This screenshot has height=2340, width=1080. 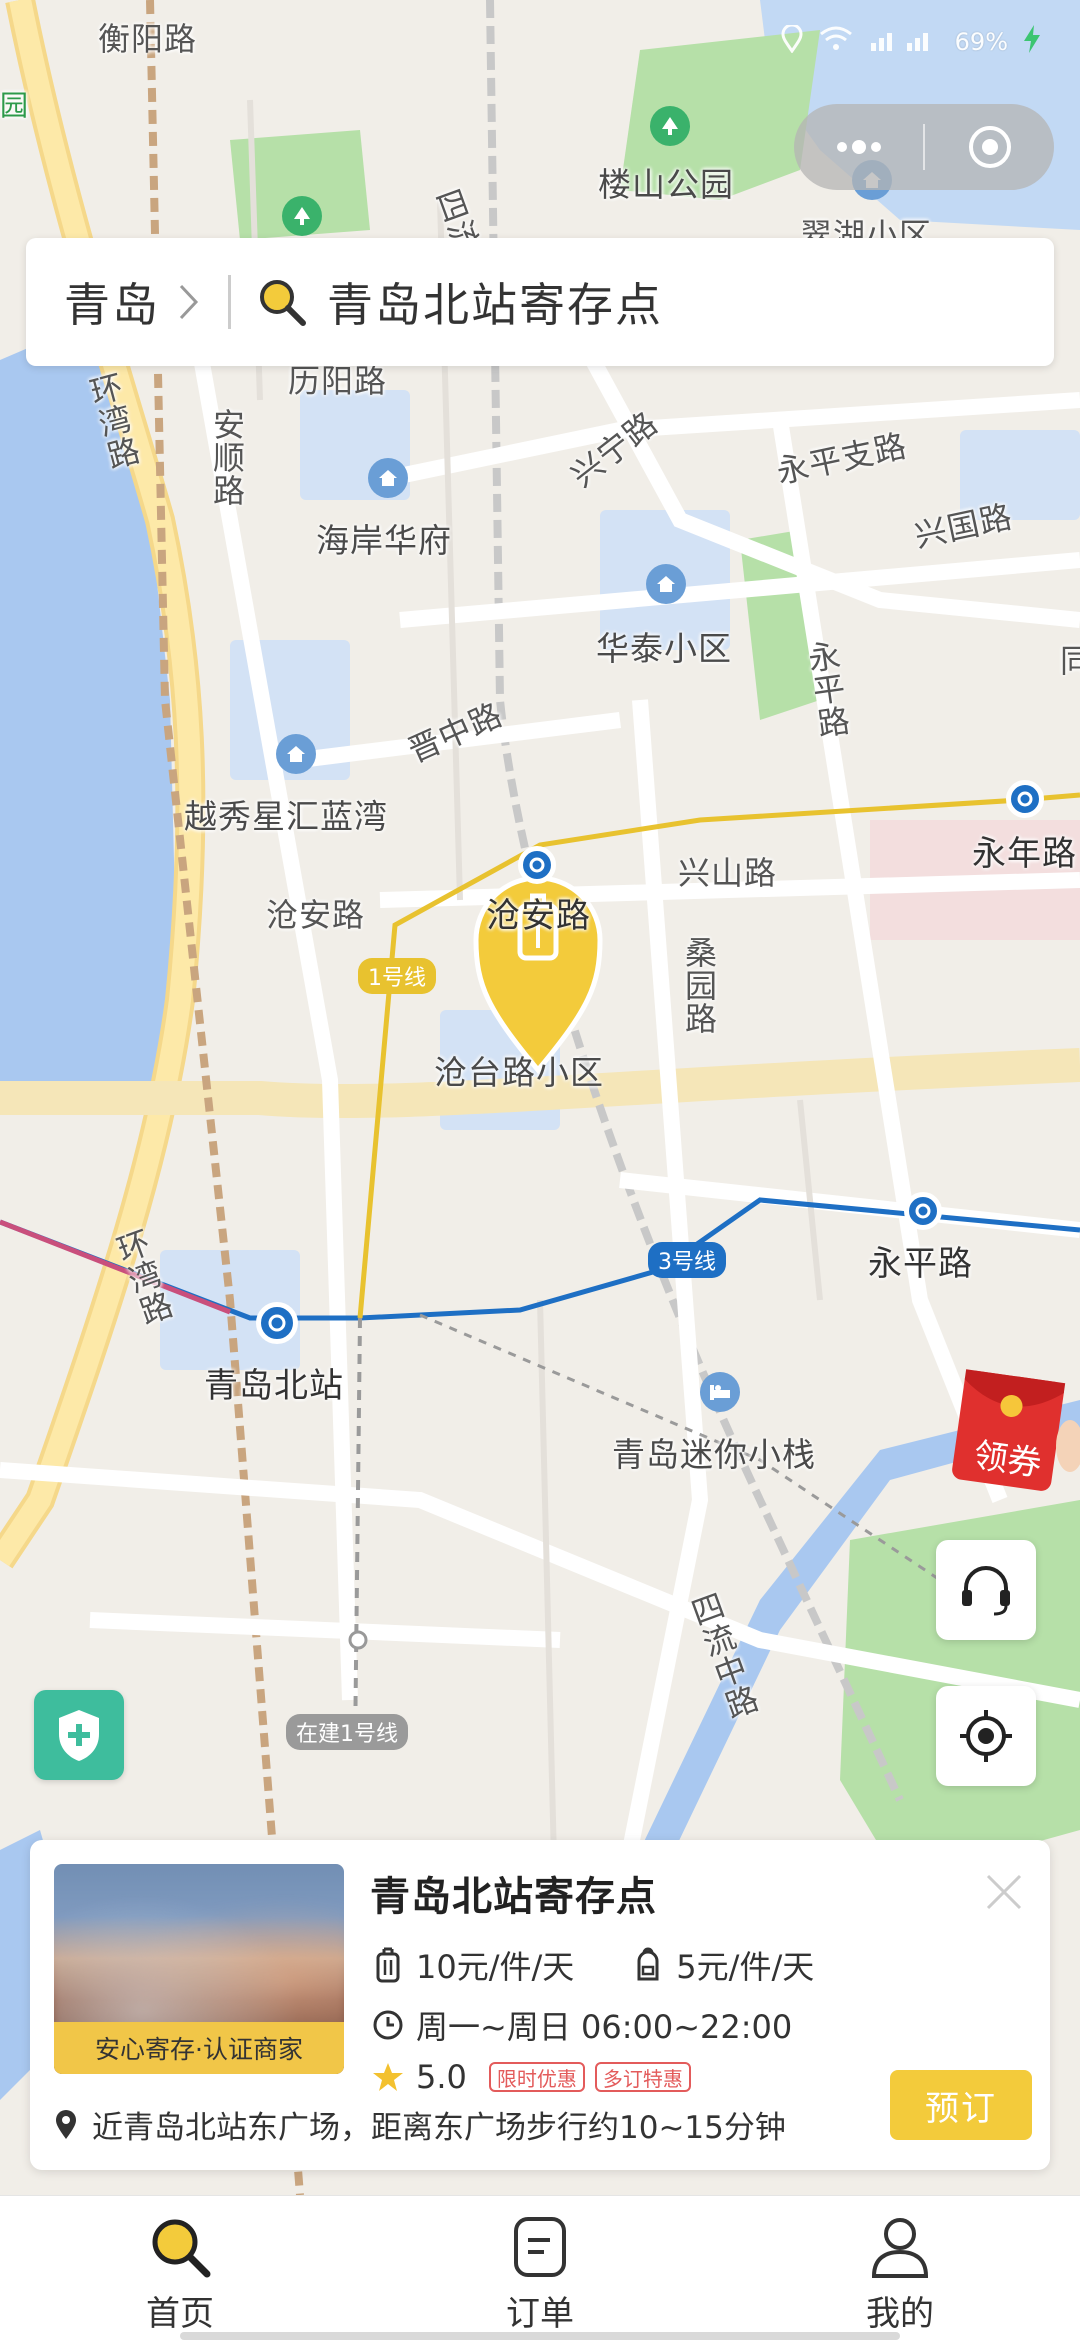 I want to click on road-label: 衡阳路, so click(x=148, y=39).